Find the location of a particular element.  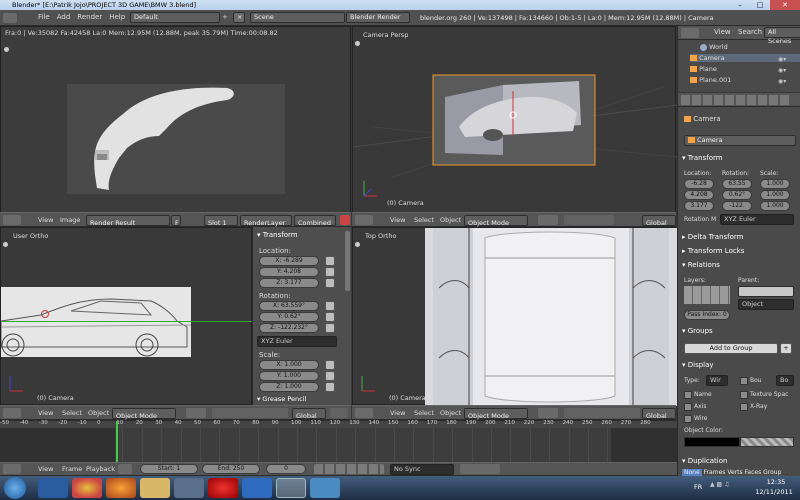

display-type-select: Wir is located at coordinates (717, 380).